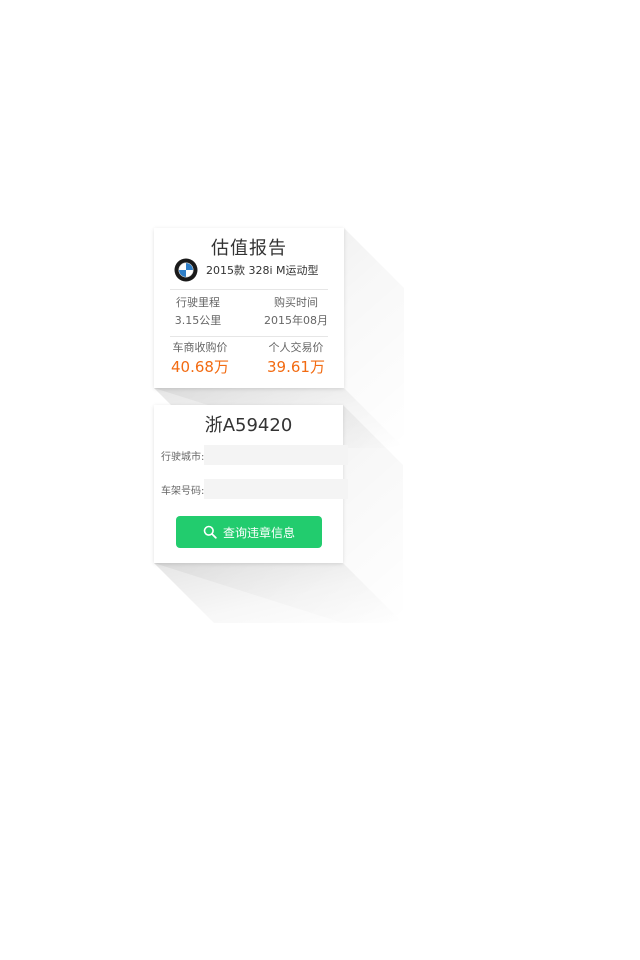 This screenshot has height=960, width=640. I want to click on mileage-label: 行驶里程, so click(198, 302).